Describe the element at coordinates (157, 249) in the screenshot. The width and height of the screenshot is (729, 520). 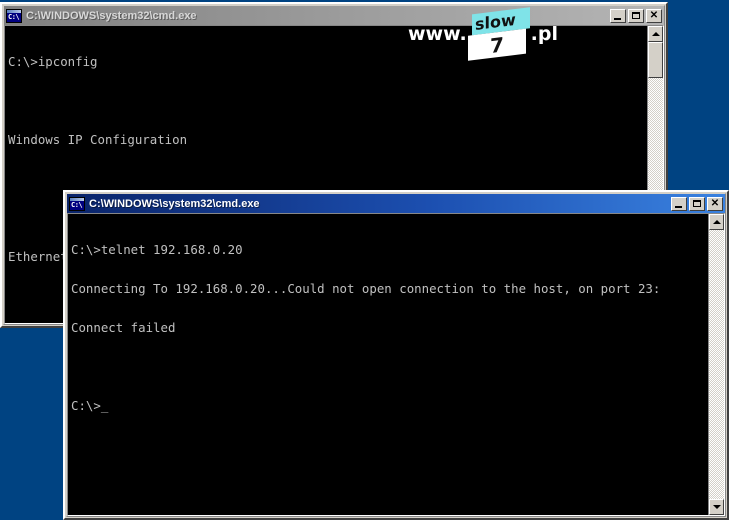
I see `console-line: C:\>telnet 192.168.0.20` at that location.